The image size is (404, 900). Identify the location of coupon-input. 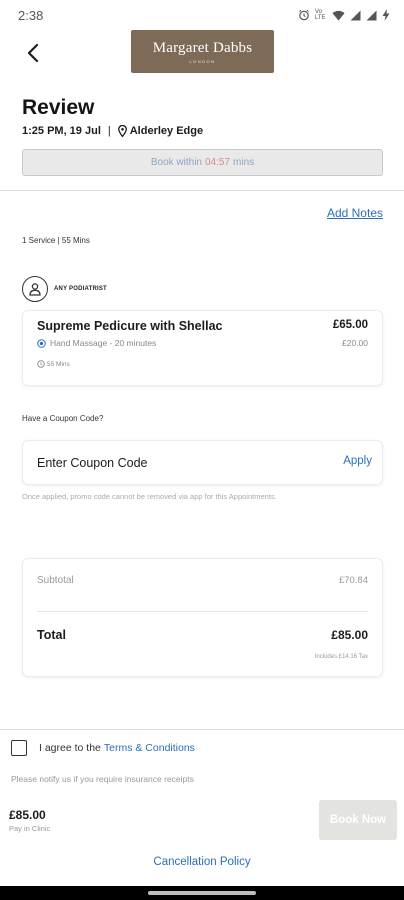
(177, 462).